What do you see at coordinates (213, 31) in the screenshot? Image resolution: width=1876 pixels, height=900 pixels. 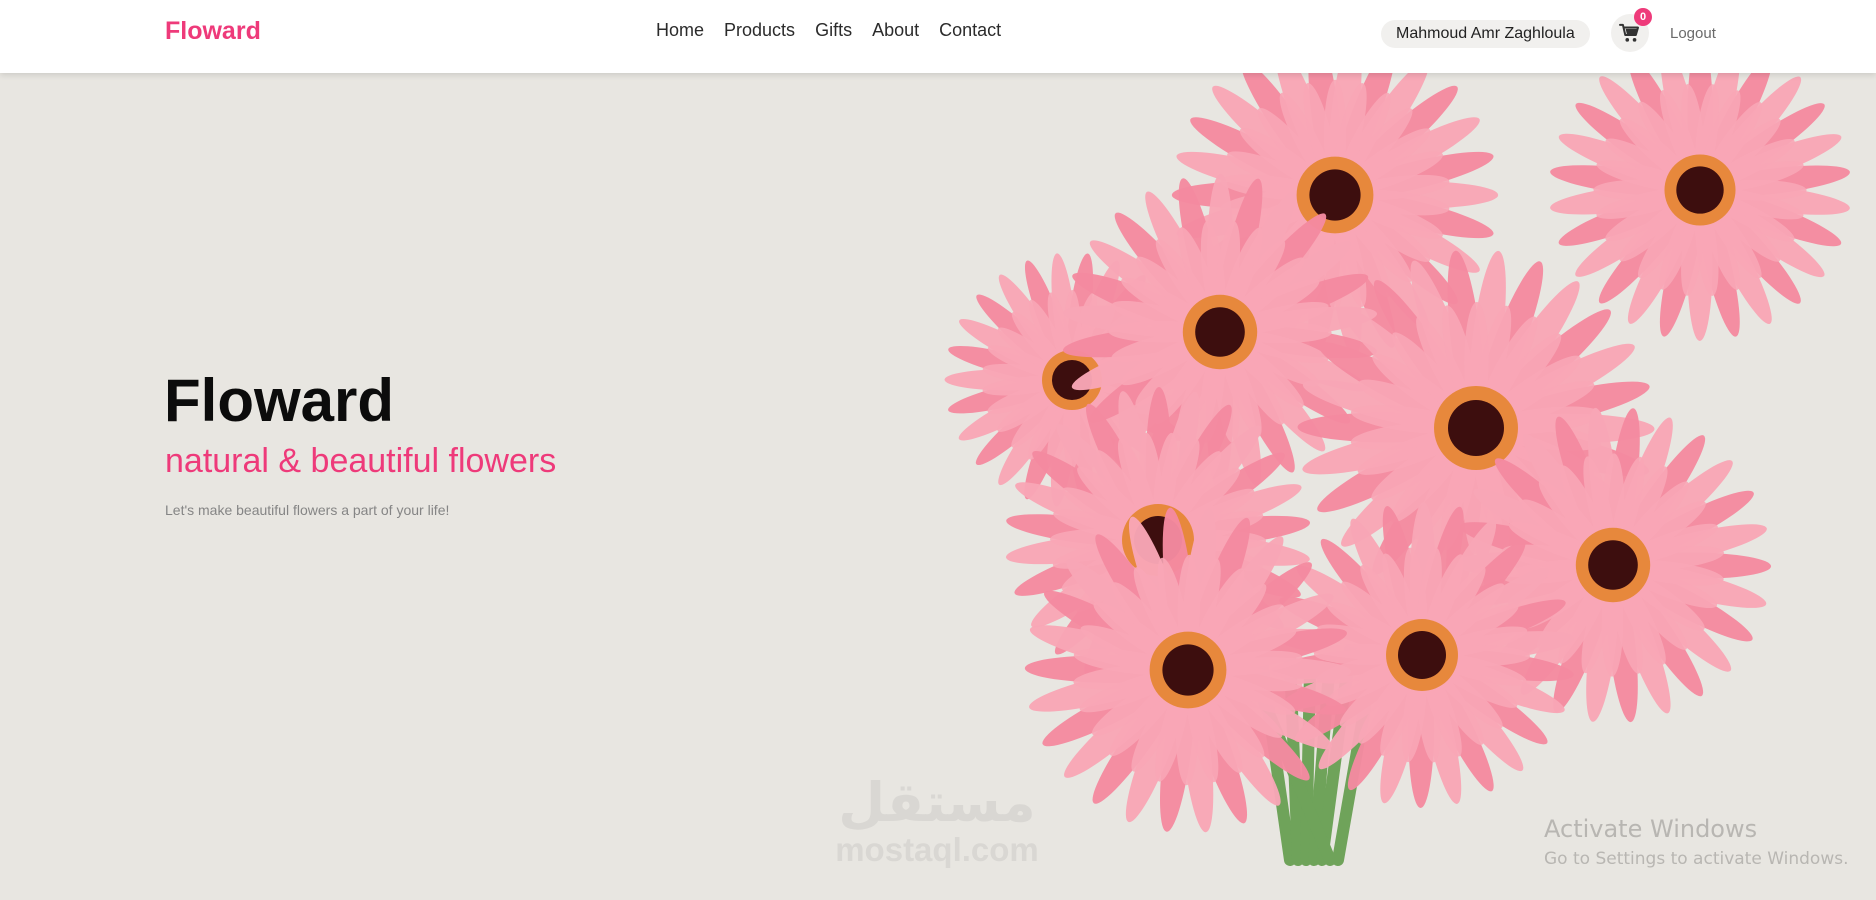 I see `brand-logo: Floward` at bounding box center [213, 31].